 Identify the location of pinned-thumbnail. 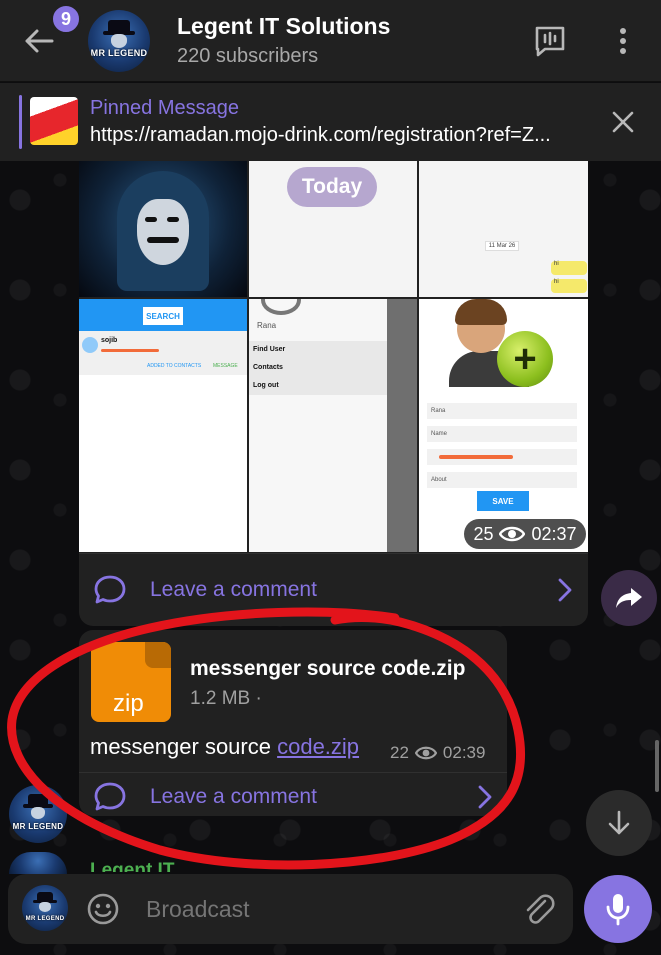
(54, 121).